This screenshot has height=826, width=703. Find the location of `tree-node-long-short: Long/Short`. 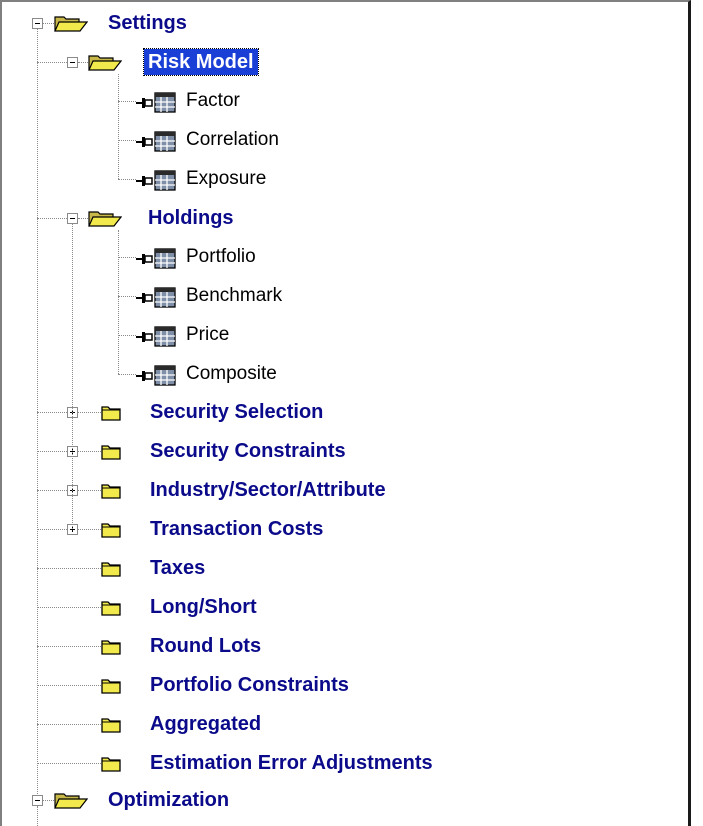

tree-node-long-short: Long/Short is located at coordinates (203, 607).